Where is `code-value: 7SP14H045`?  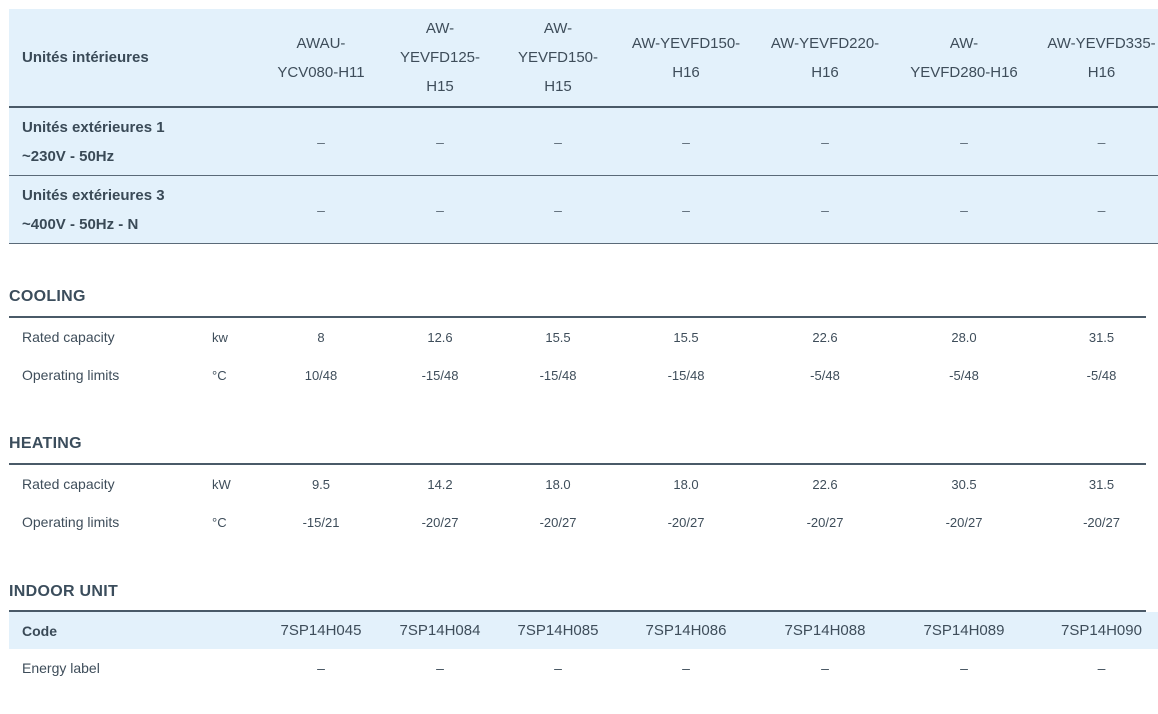 code-value: 7SP14H045 is located at coordinates (321, 630).